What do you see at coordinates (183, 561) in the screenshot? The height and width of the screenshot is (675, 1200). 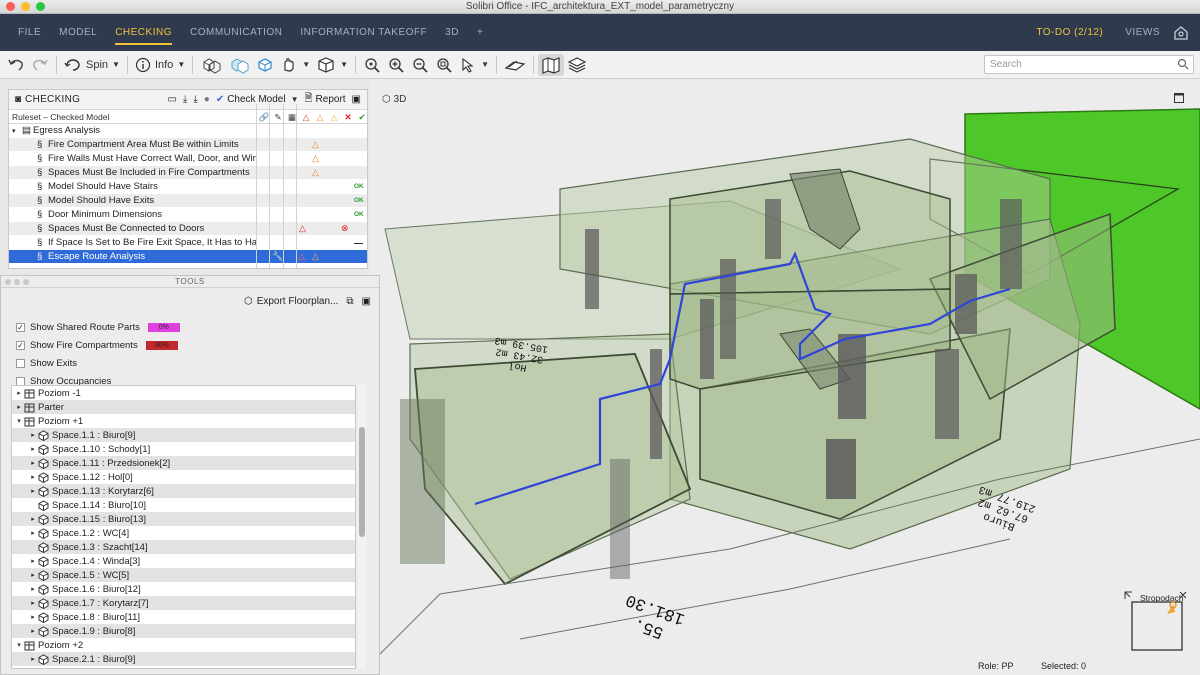 I see `tree-space-item: ▸ Space.1.4 : Winda[3]` at bounding box center [183, 561].